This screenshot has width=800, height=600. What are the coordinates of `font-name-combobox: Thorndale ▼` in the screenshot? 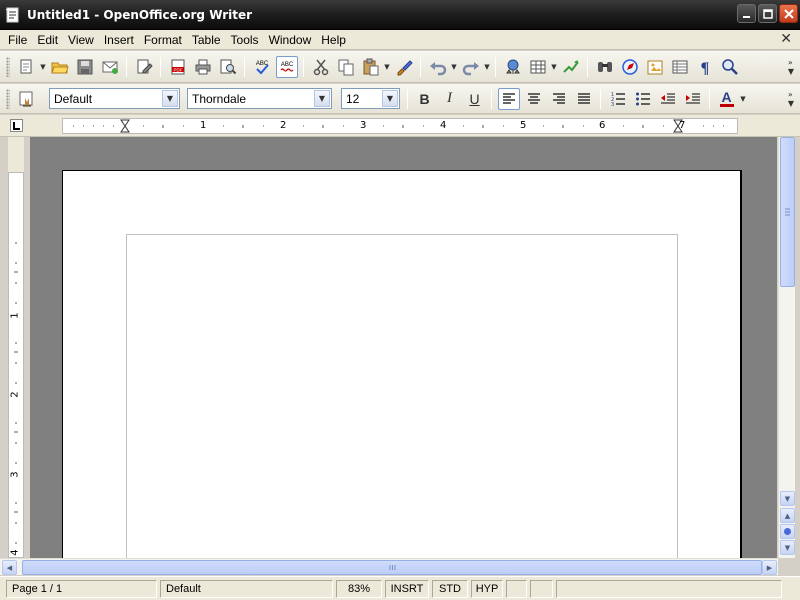 It's located at (259, 98).